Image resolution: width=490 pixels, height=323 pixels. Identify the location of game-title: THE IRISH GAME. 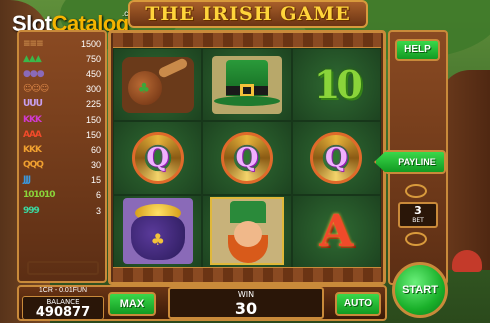
(248, 14).